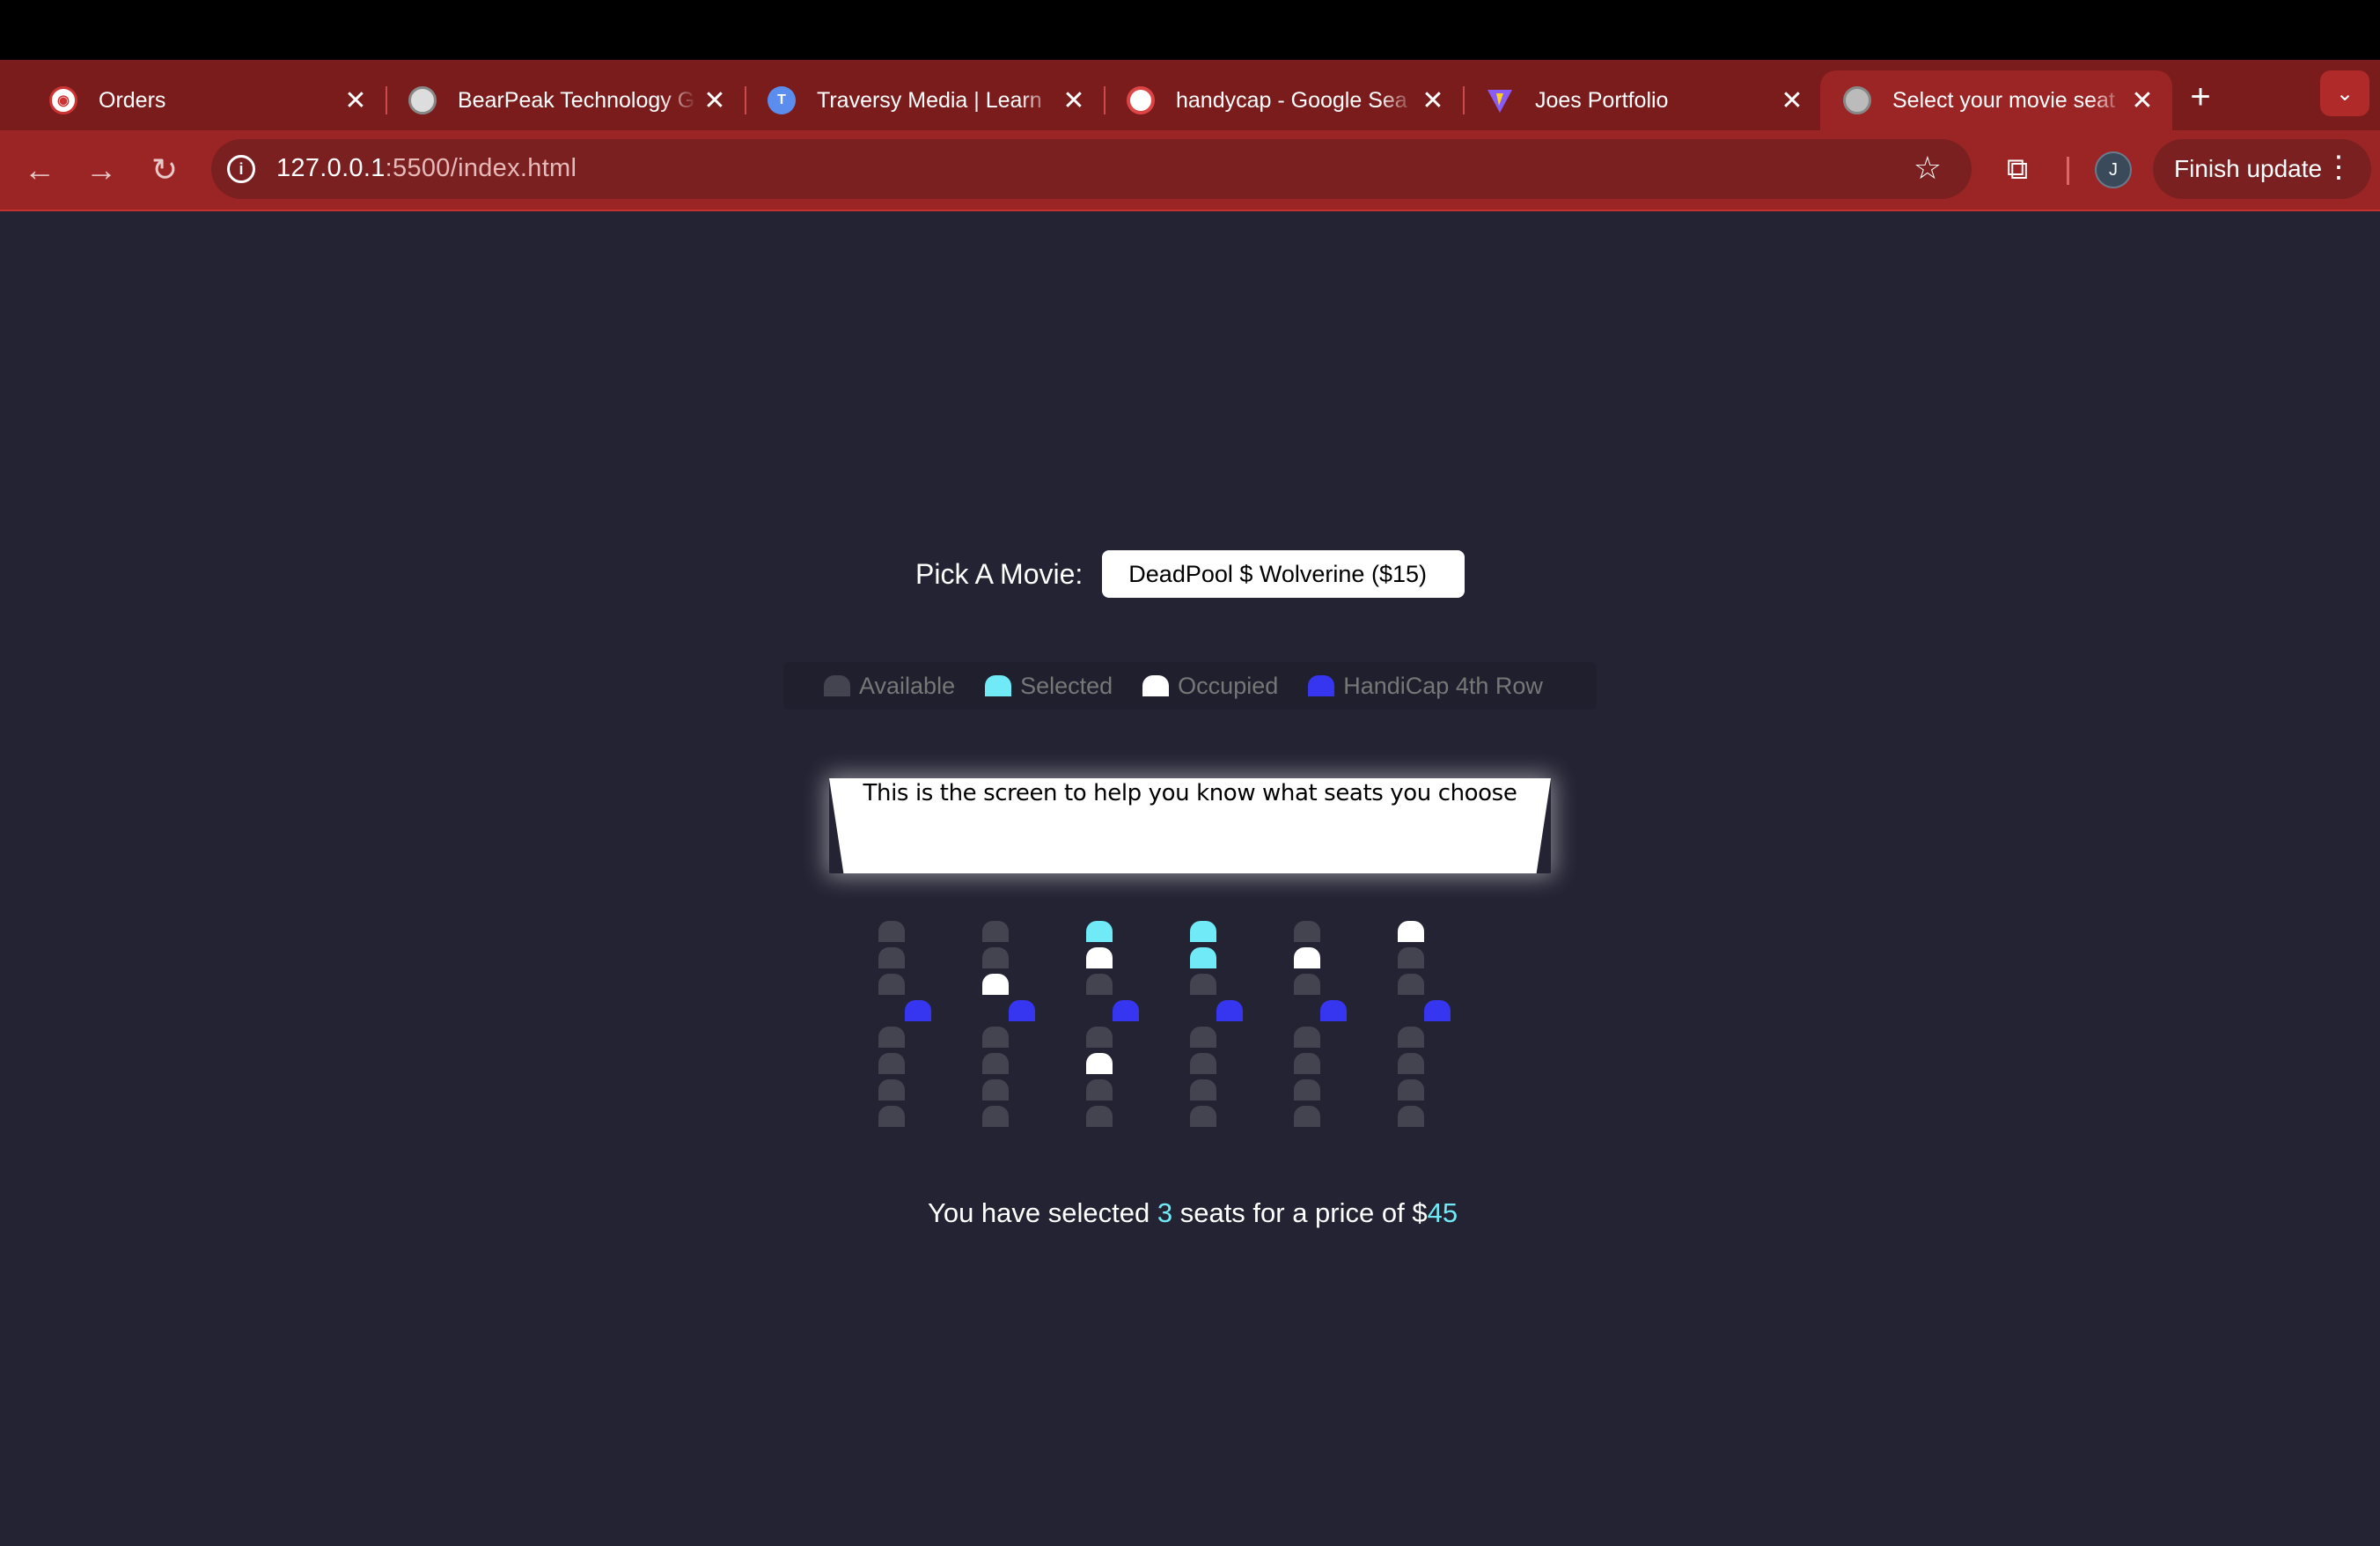  What do you see at coordinates (40, 170) in the screenshot?
I see `back-button: ←` at bounding box center [40, 170].